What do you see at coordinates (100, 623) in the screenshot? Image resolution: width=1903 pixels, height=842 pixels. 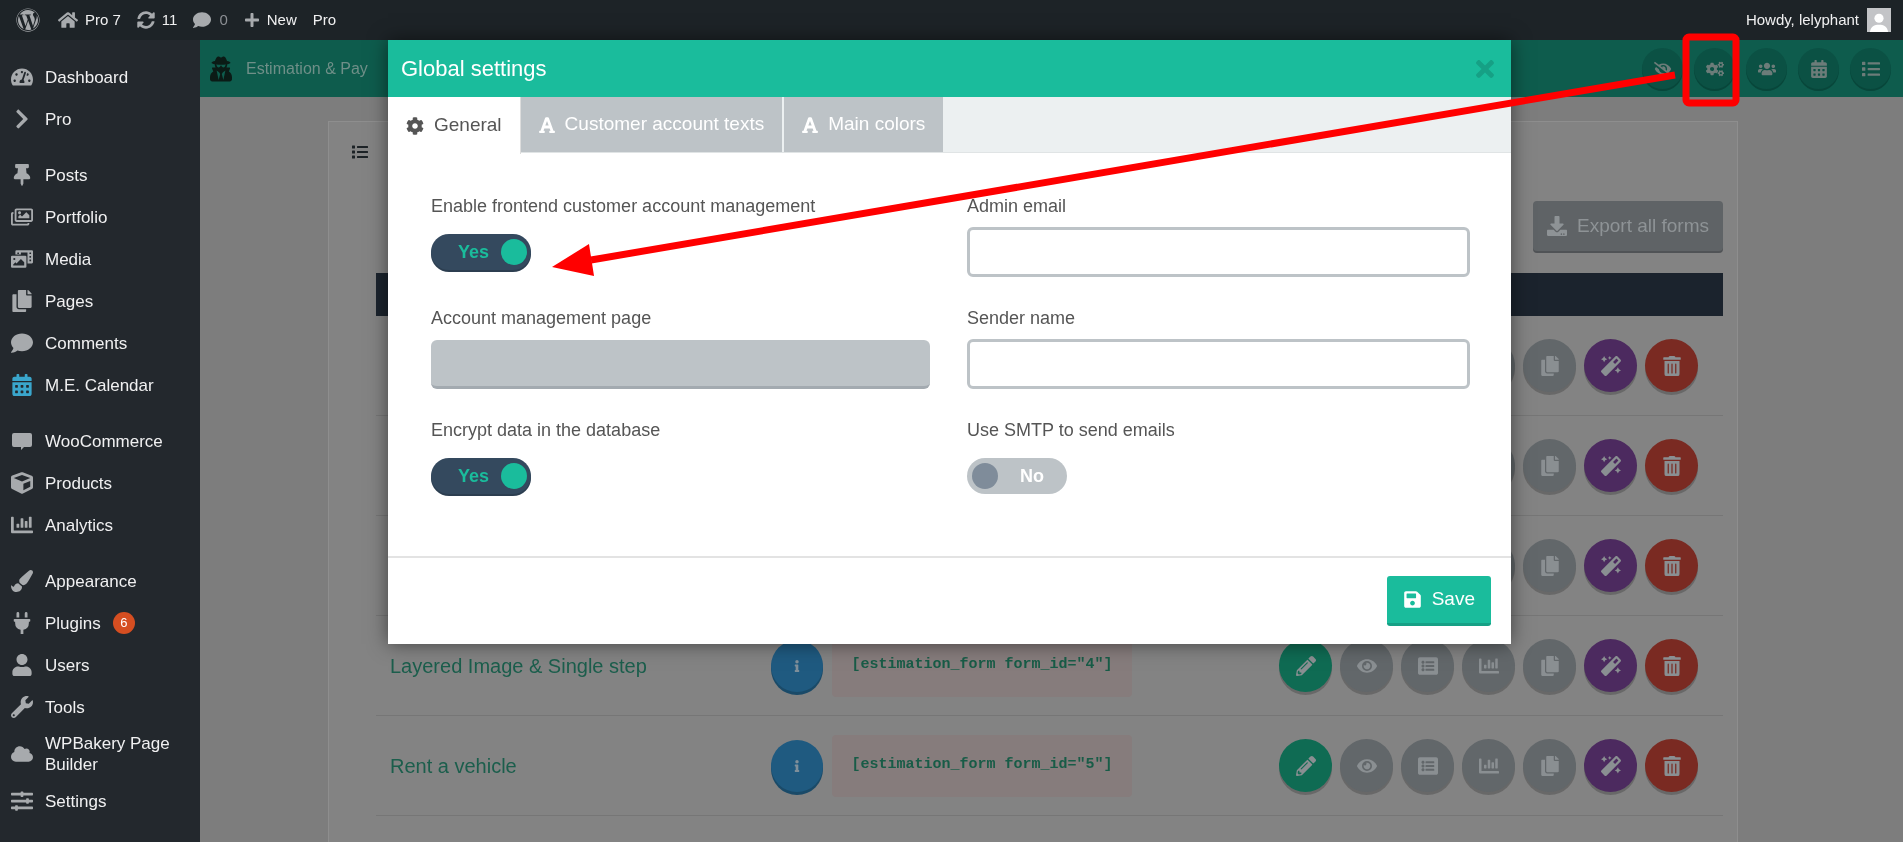 I see `sidebar-item: Plugins 6` at bounding box center [100, 623].